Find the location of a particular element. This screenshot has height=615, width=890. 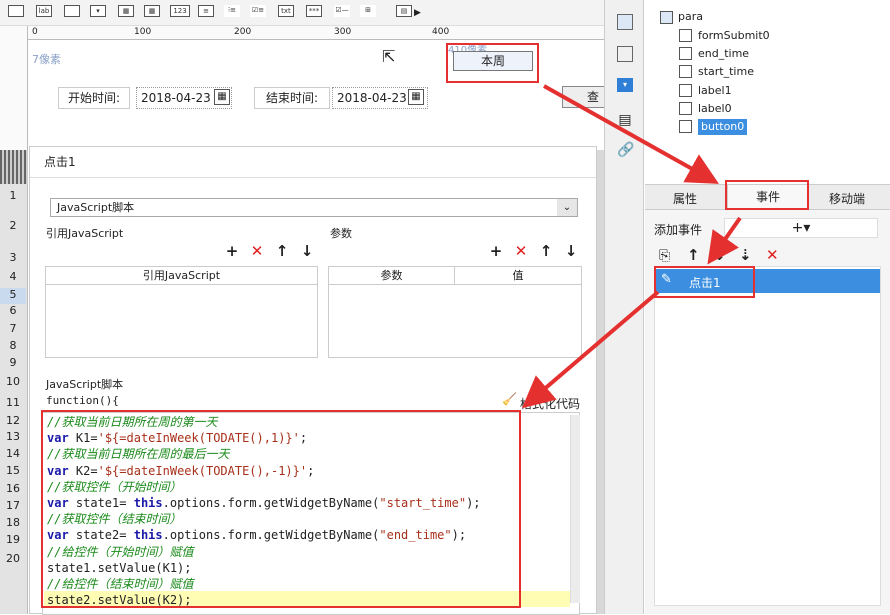

arrow-to-code is located at coordinates (590, 349).